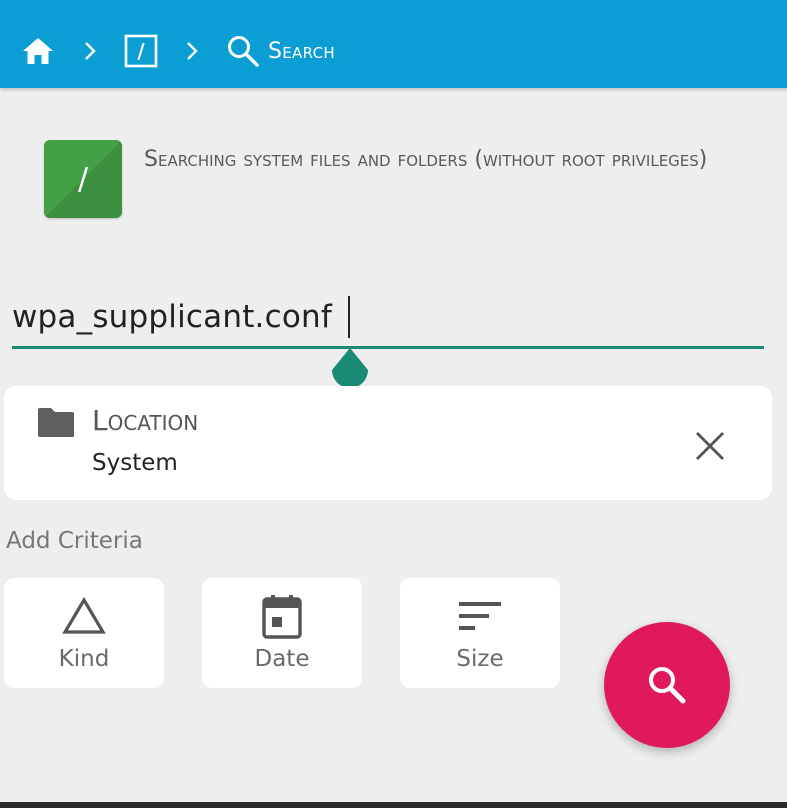  Describe the element at coordinates (135, 463) in the screenshot. I see `location-value: System` at that location.